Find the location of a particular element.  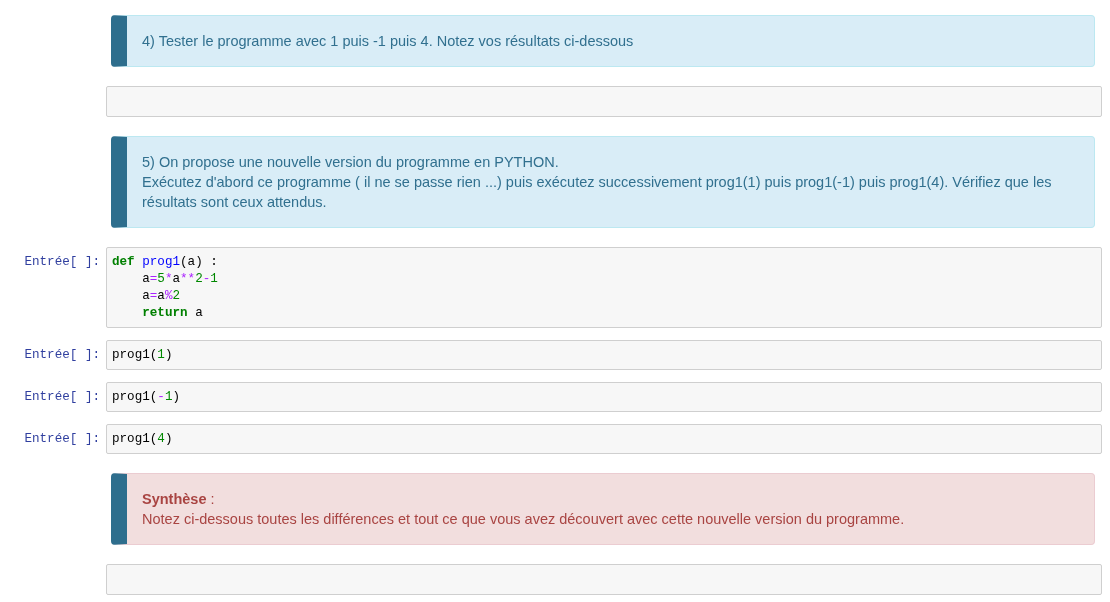

instruction-text: Exécutez d'abord ce programme ( il ne se passe rien ...) puis exécutez successivement prog1(1) puis prog1(-1) puis prog1(4). Vérifiez que les résultats sont ceux attendus. is located at coordinates (597, 192).